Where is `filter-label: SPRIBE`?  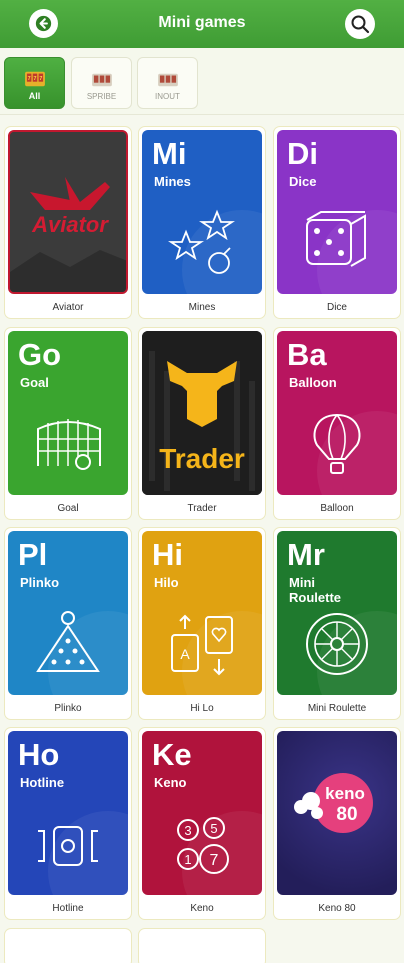
filter-label: SPRIBE is located at coordinates (101, 96).